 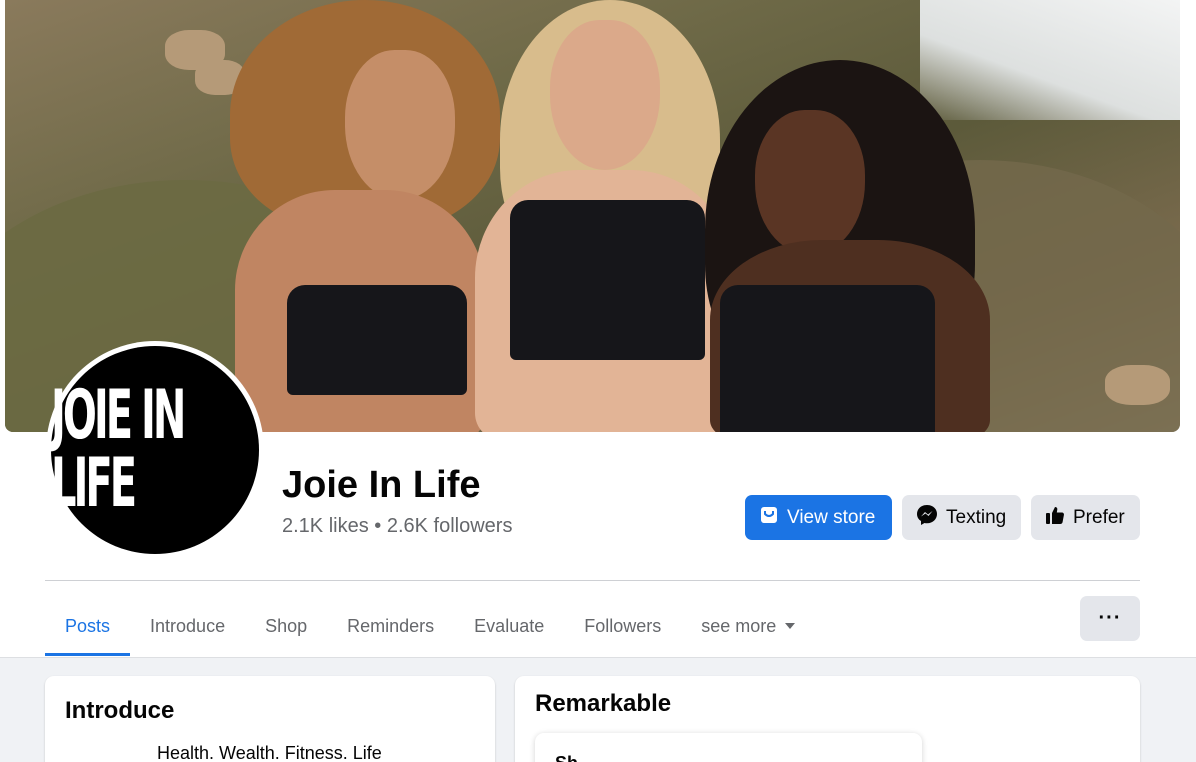 I want to click on cover-rock, so click(x=1137, y=385).